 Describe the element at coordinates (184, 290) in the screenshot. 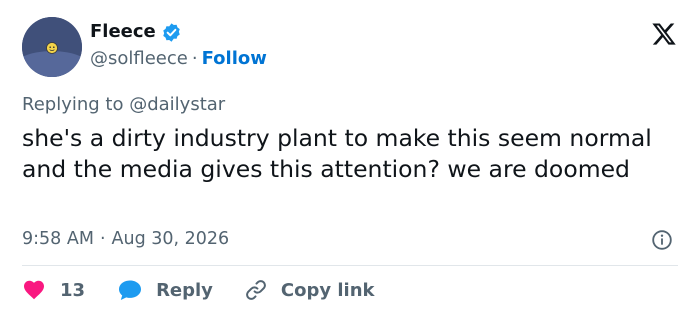

I see `reply-label: Reply` at that location.